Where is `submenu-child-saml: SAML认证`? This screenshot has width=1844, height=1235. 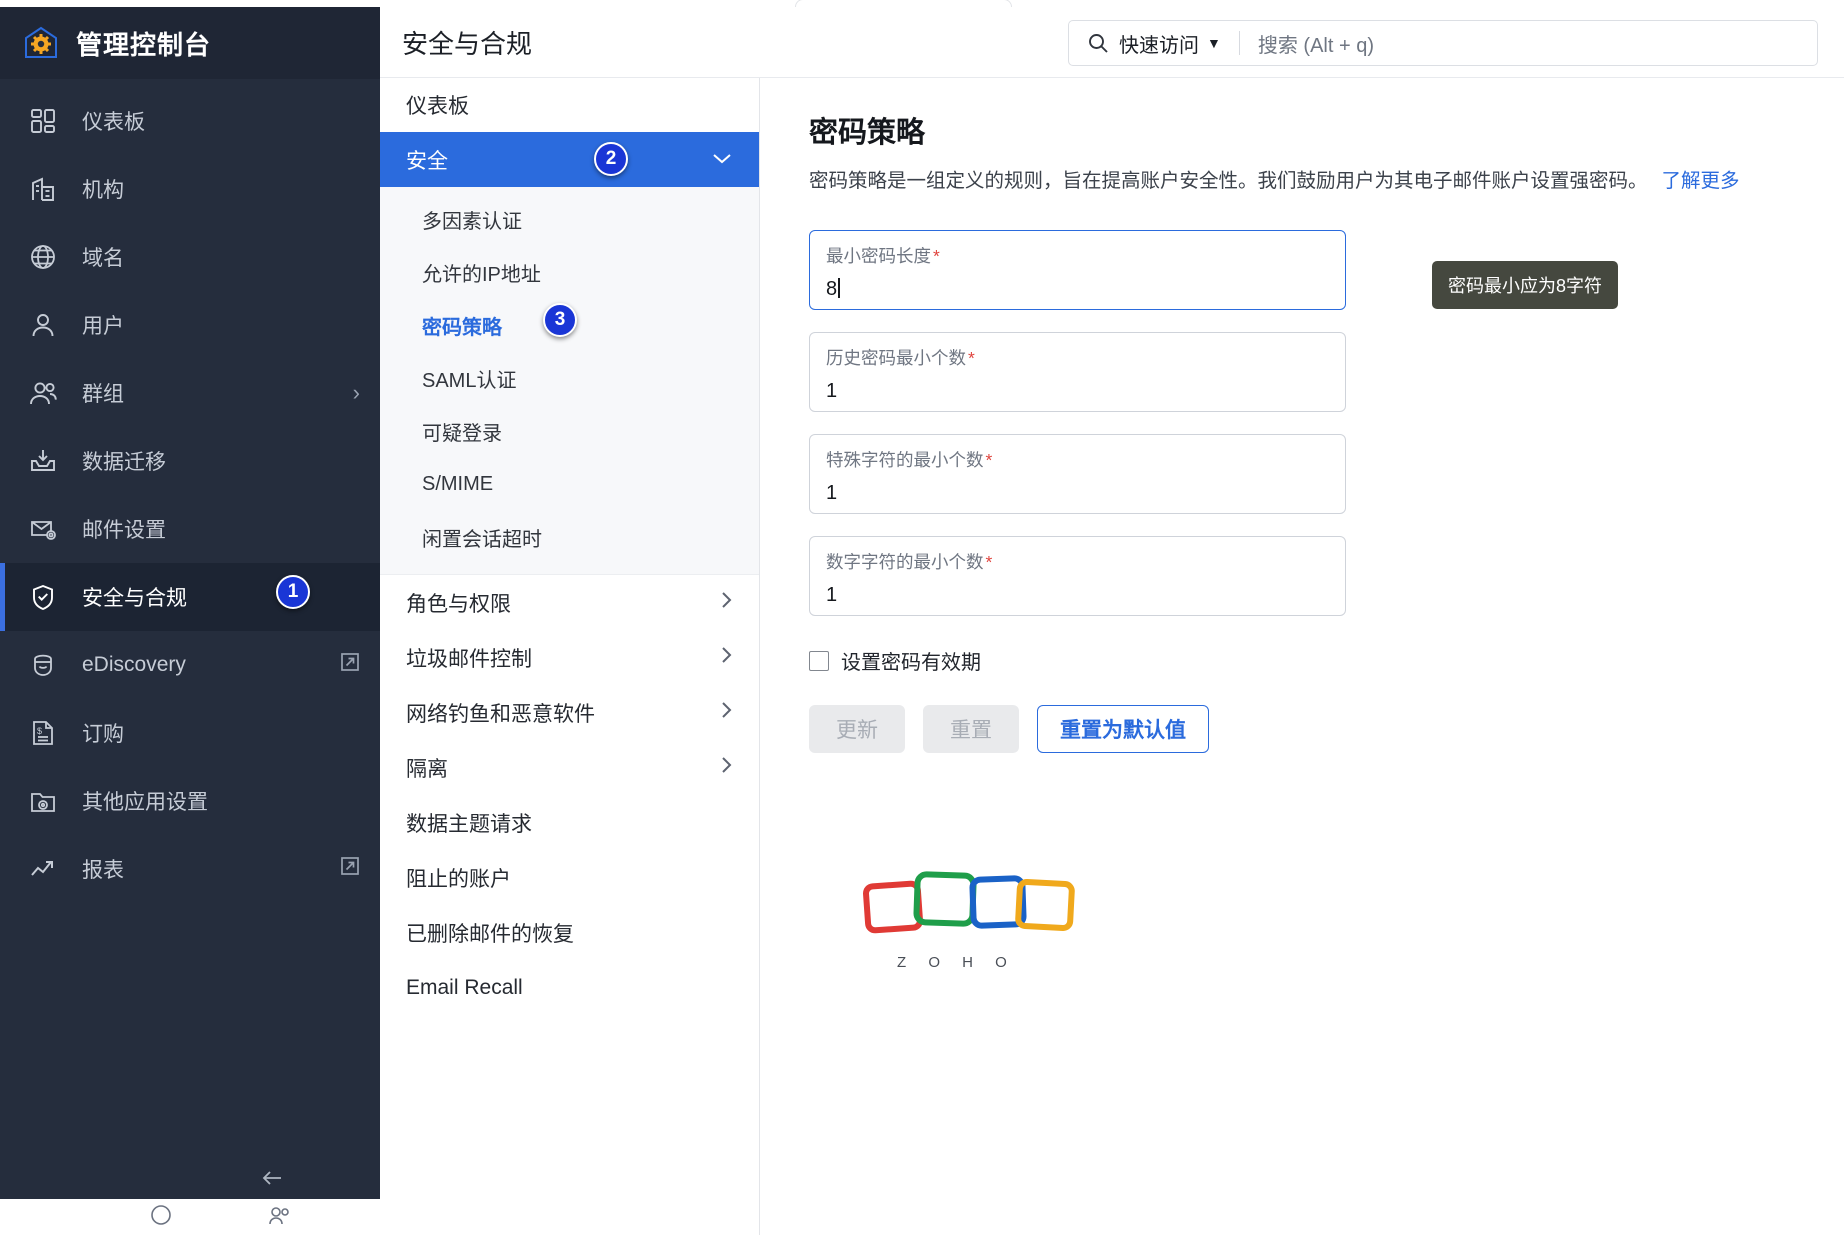
submenu-child-saml: SAML认证 is located at coordinates (569, 378).